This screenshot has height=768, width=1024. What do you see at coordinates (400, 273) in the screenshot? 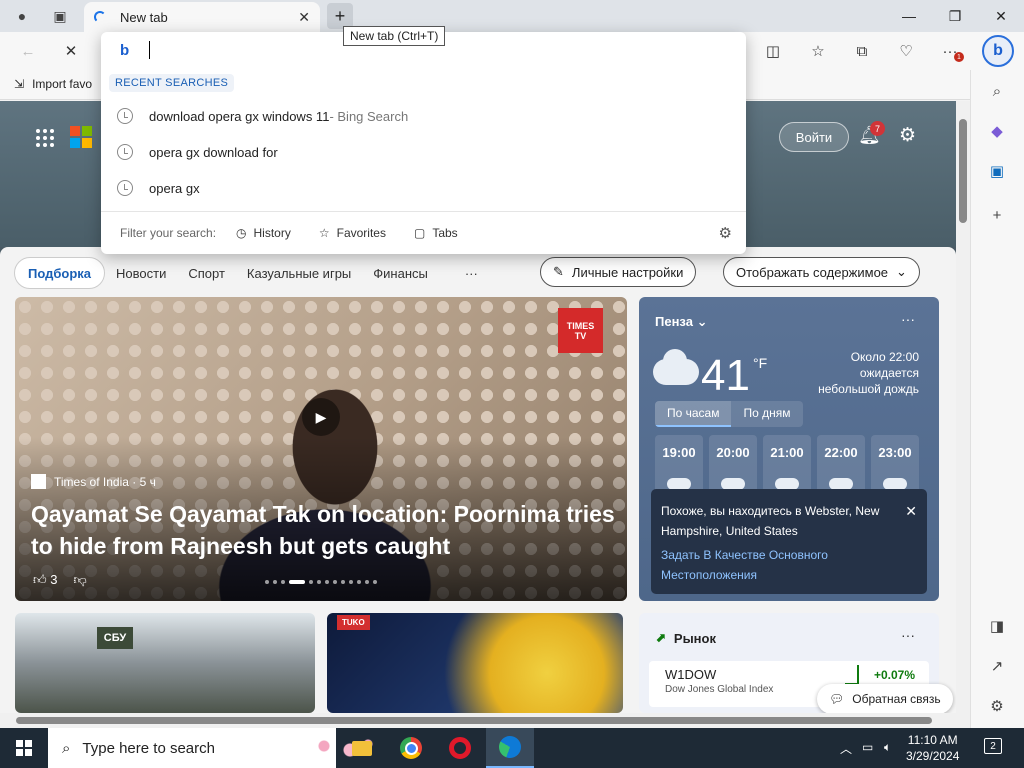
I see `tab-finance: Финансы` at bounding box center [400, 273].